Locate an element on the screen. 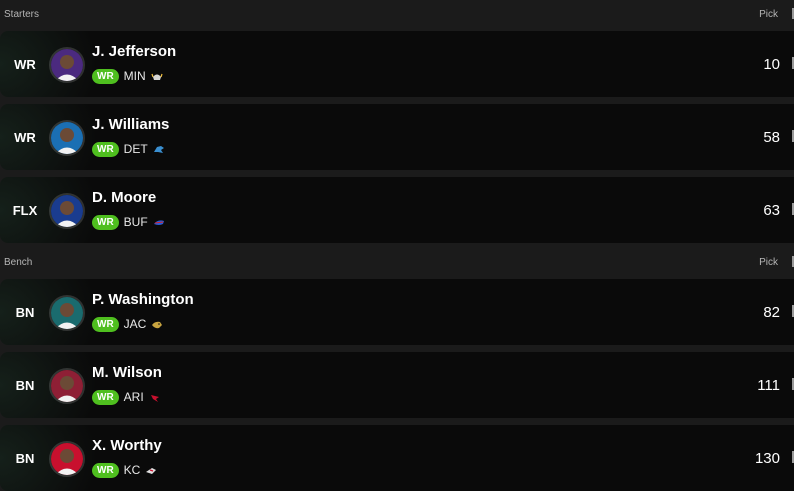  pick-number: 10 is located at coordinates (771, 64).